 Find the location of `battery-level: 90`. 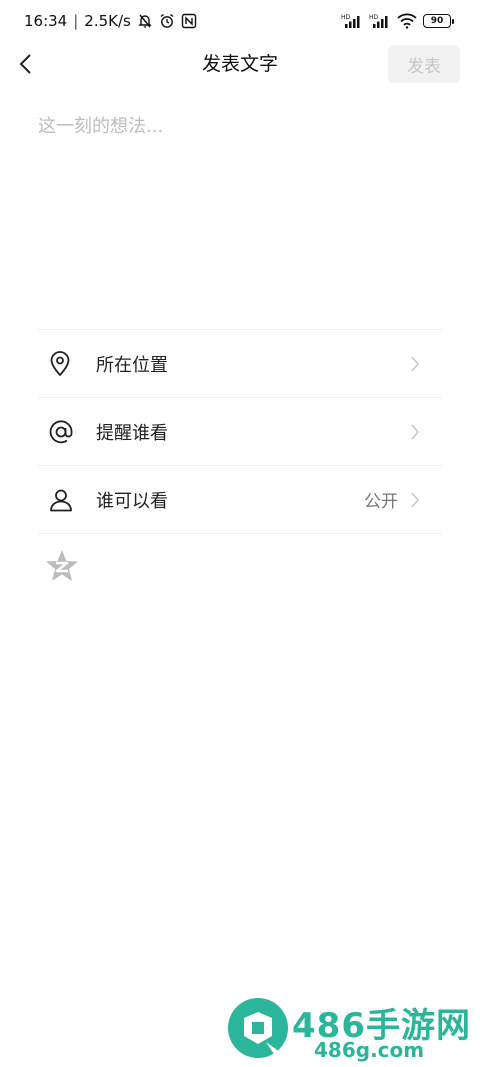

battery-level: 90 is located at coordinates (437, 21).